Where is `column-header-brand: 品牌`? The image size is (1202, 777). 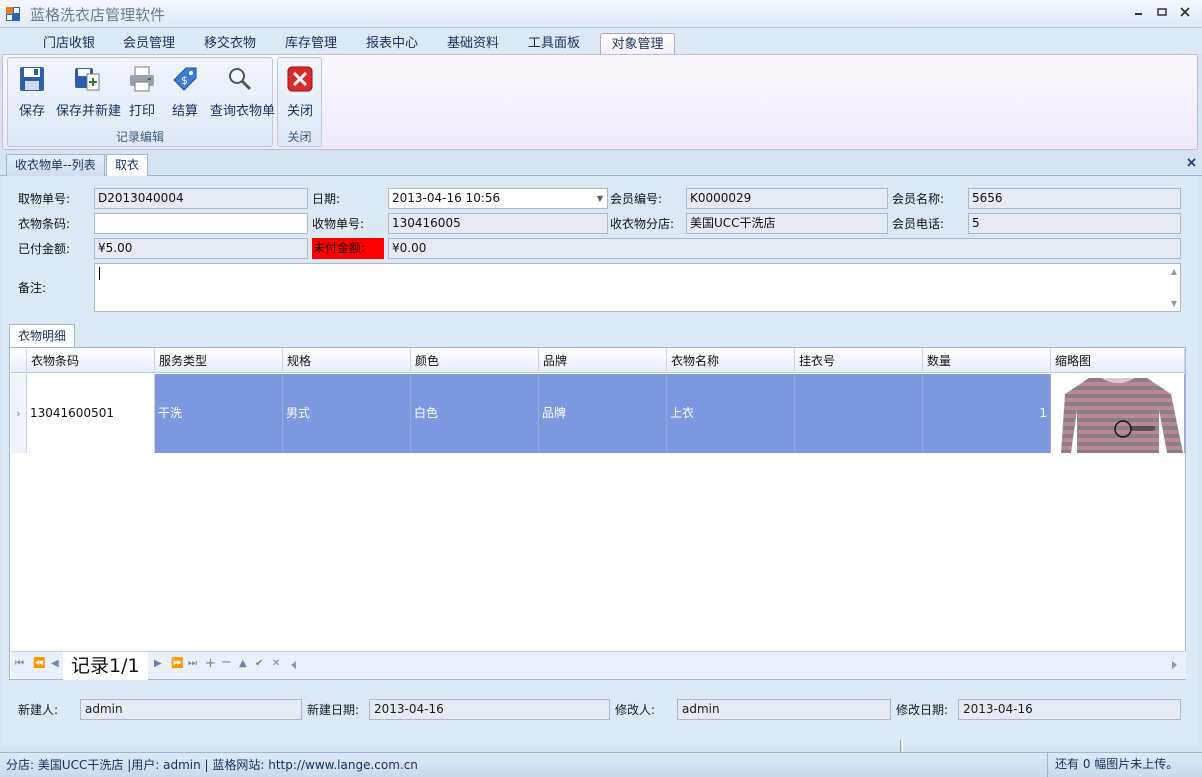 column-header-brand: 品牌 is located at coordinates (603, 361).